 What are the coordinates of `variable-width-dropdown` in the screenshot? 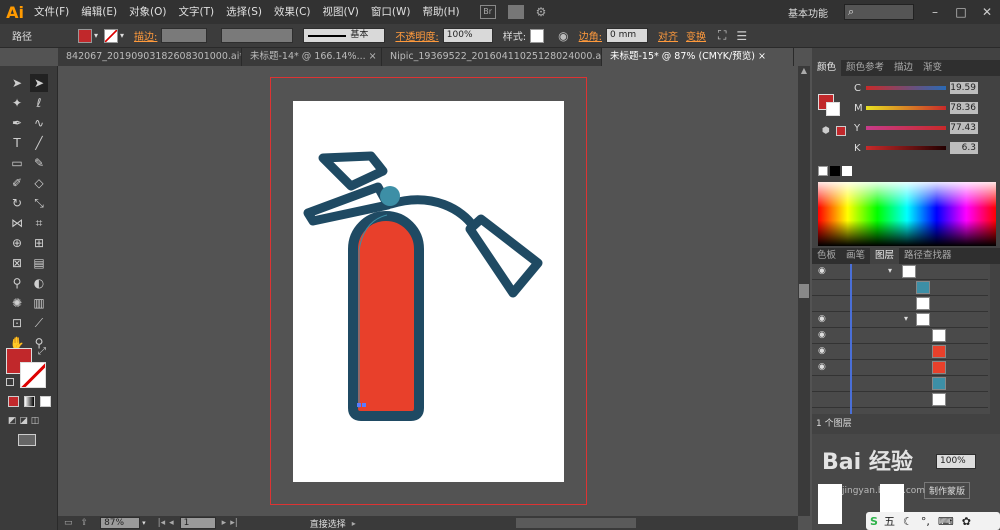 It's located at (257, 35).